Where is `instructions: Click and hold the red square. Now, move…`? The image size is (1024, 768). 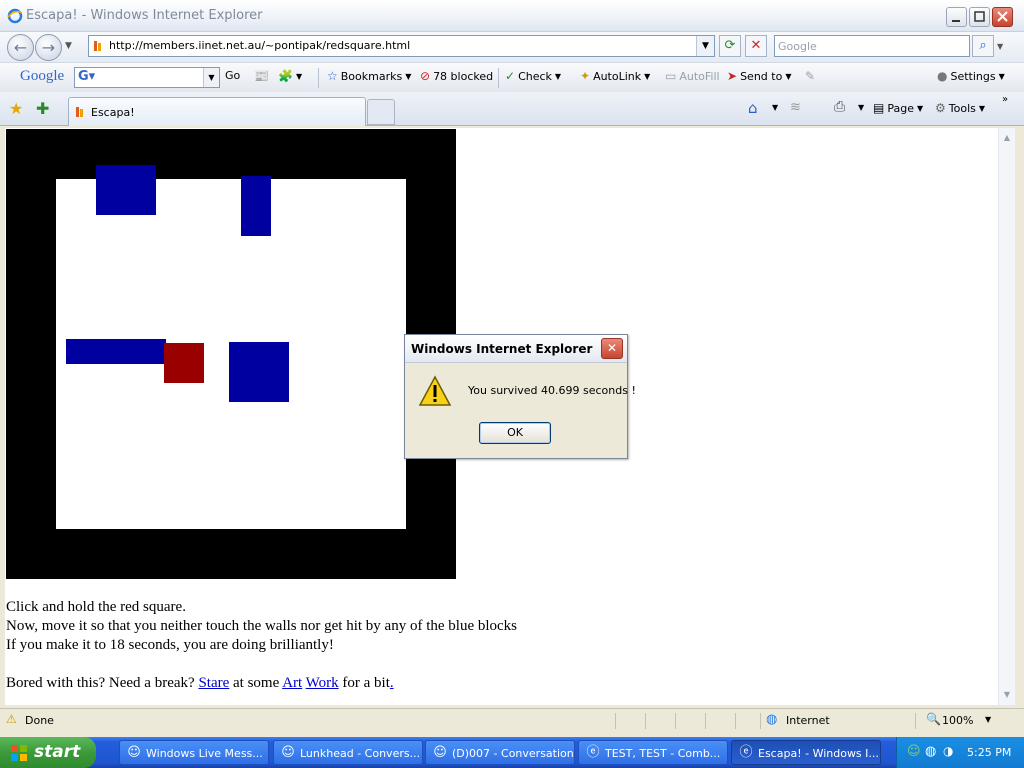
instructions: Click and hold the red square. Now, move… is located at coordinates (261, 645).